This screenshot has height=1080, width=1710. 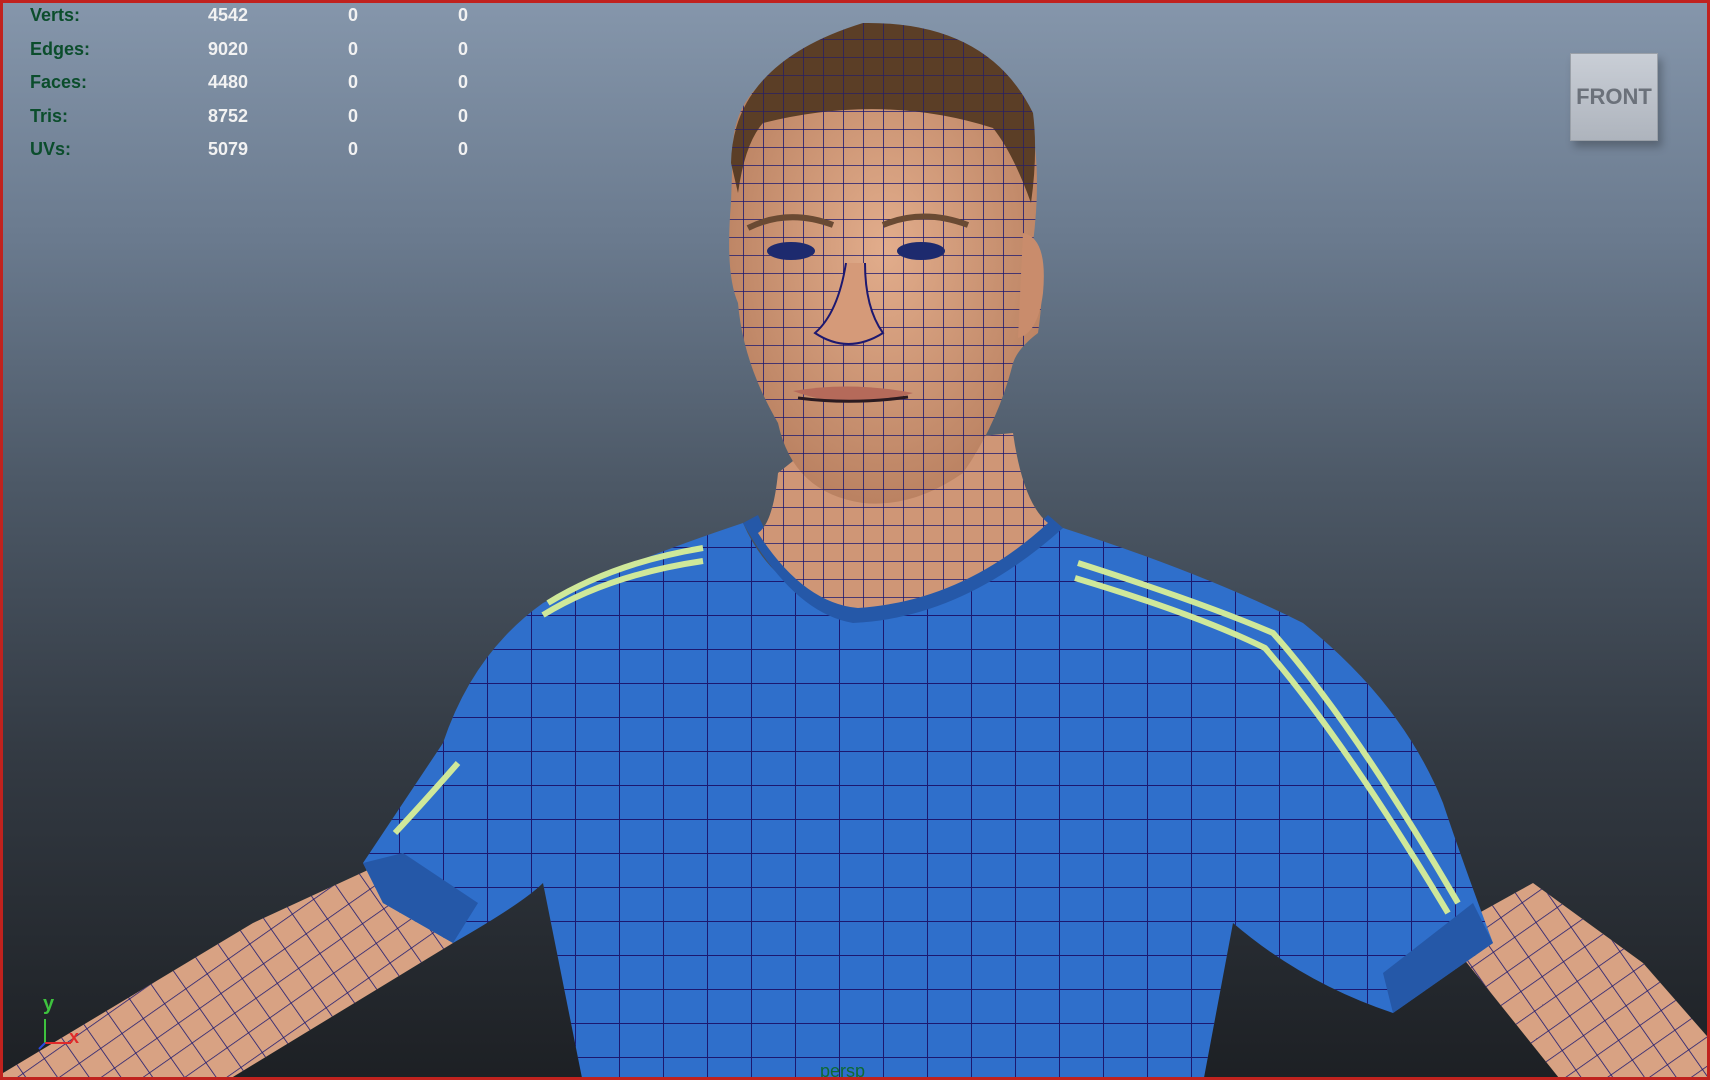 I want to click on hud-value: 5079, so click(x=227, y=149).